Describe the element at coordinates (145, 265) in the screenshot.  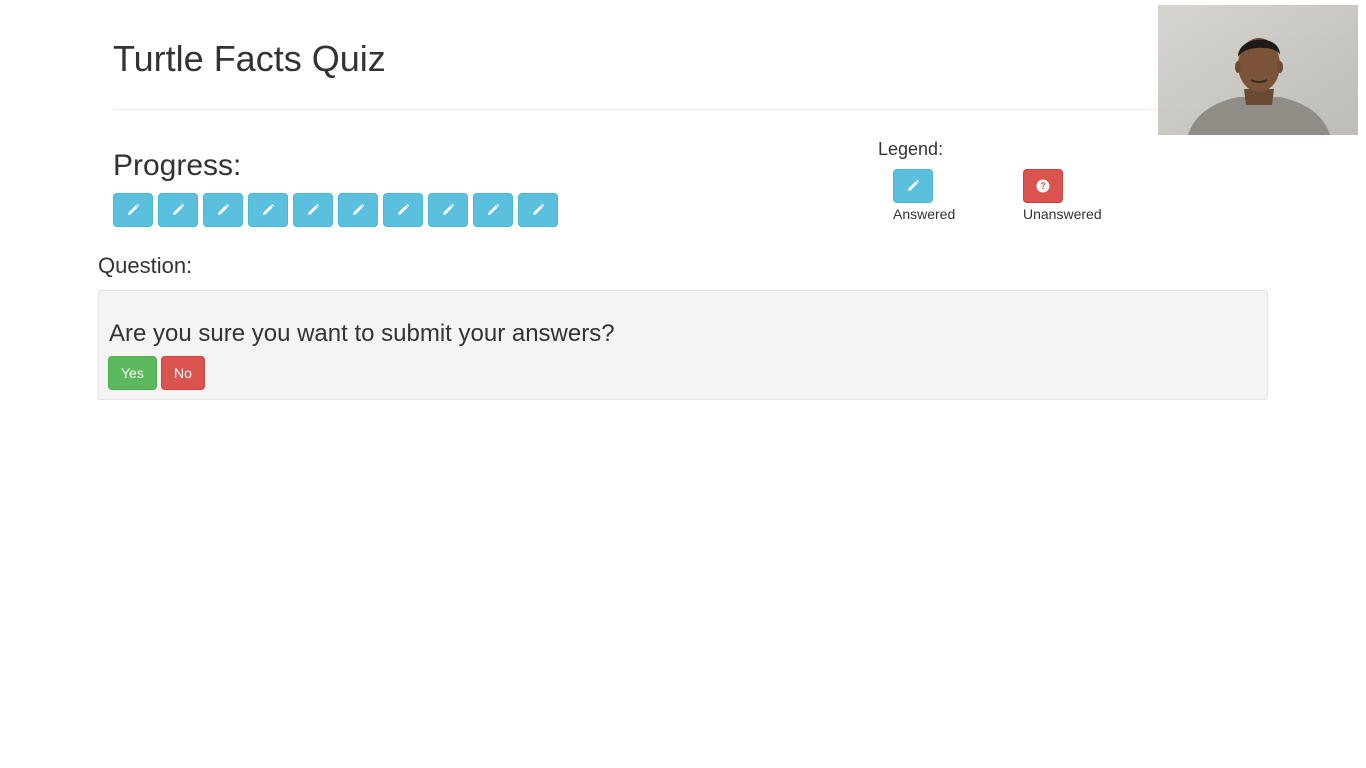
I see `question-label: Question:` at that location.